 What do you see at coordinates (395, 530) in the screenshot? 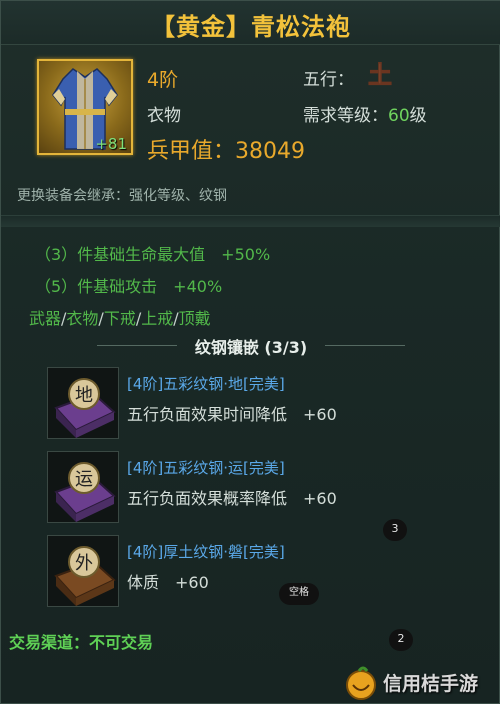
I see `overlay-badge-3: 3` at bounding box center [395, 530].